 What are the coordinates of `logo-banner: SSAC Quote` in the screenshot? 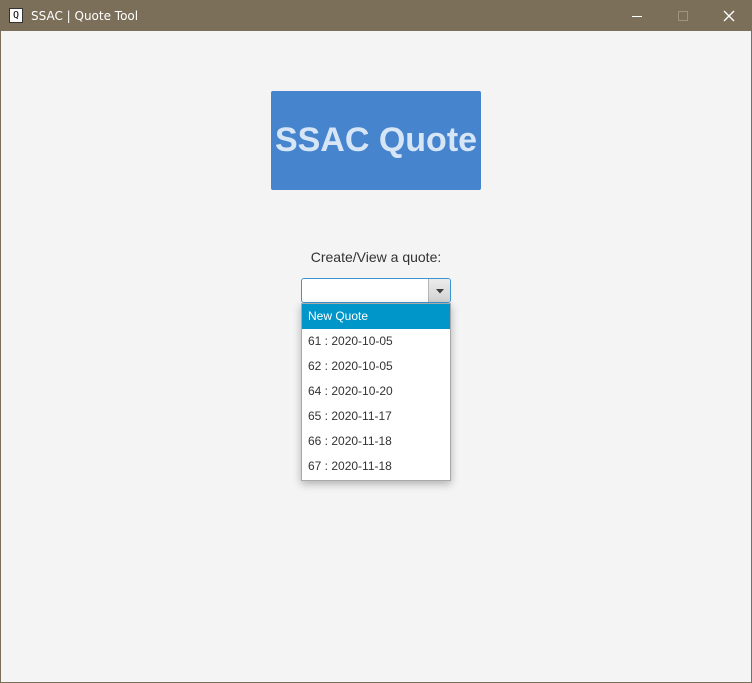 It's located at (376, 140).